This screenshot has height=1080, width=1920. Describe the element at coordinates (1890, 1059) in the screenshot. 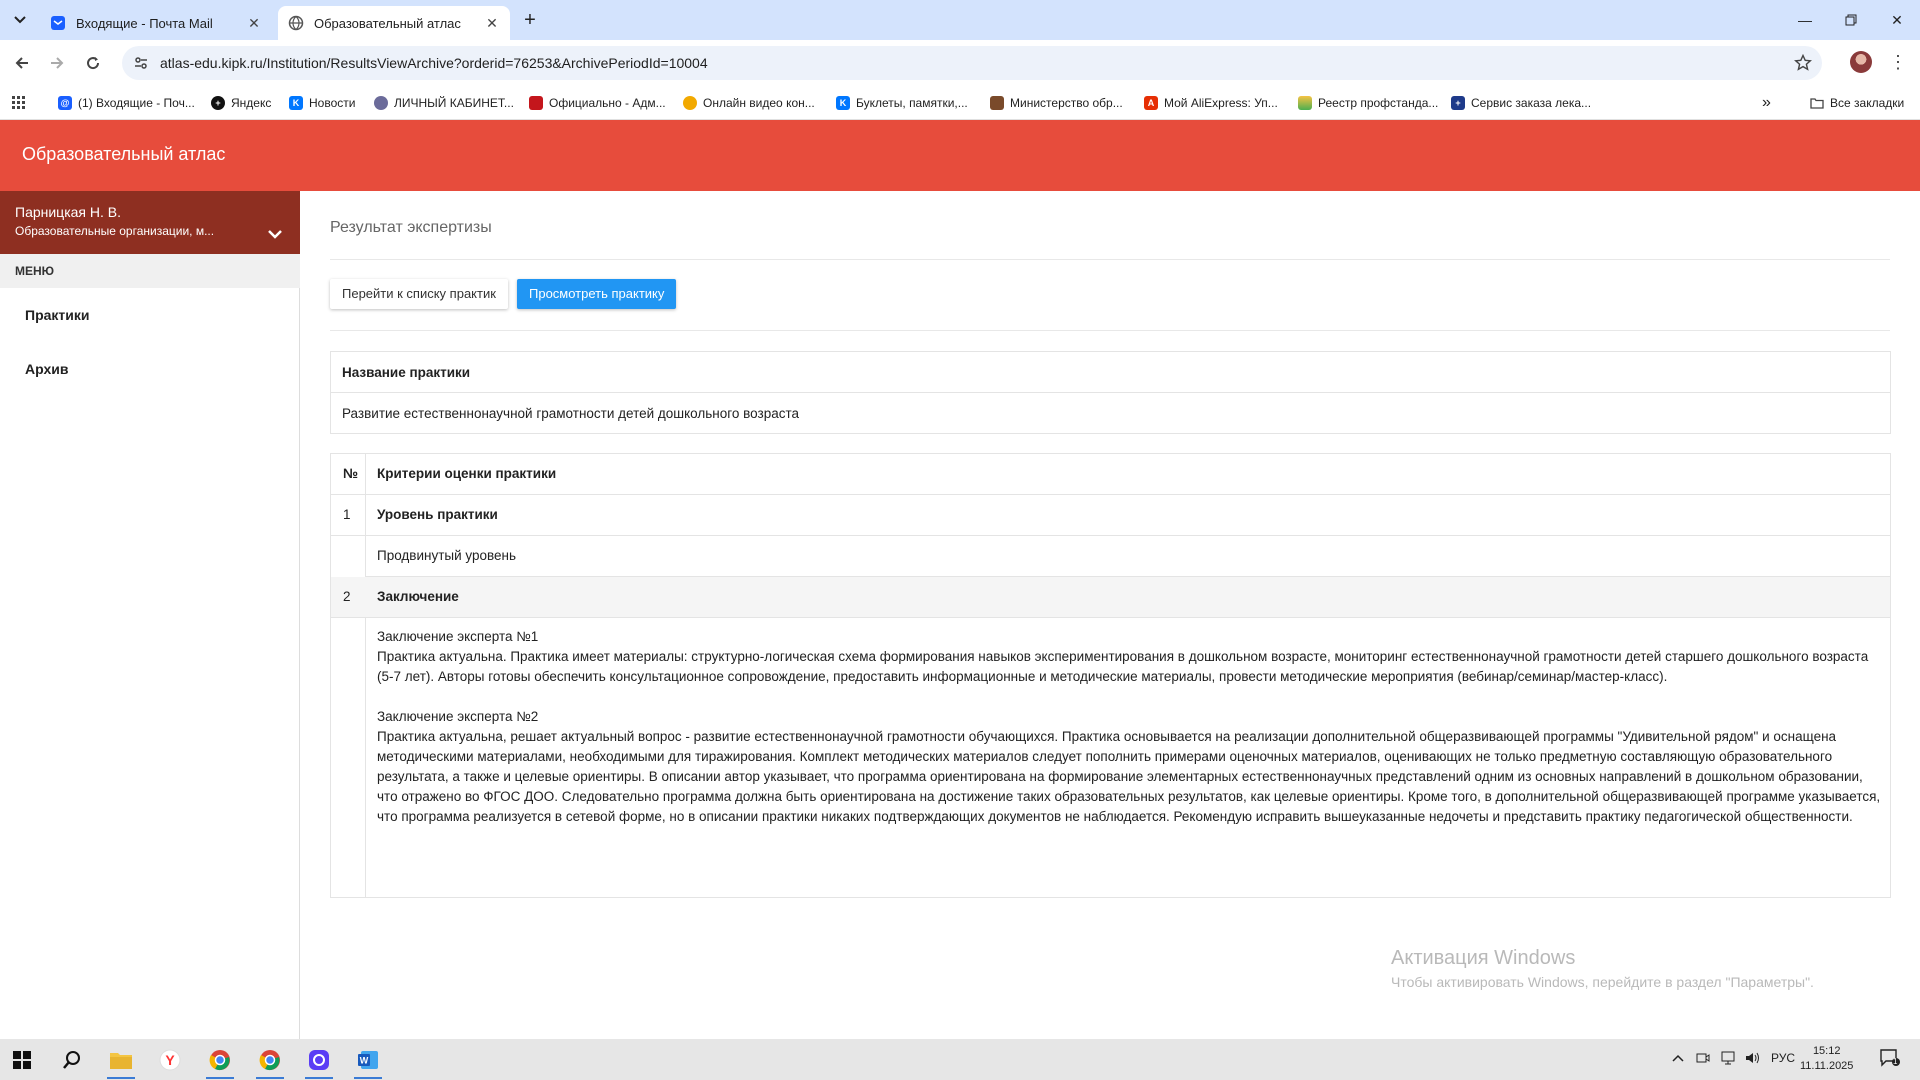

I see `notifications-icon: 1` at that location.